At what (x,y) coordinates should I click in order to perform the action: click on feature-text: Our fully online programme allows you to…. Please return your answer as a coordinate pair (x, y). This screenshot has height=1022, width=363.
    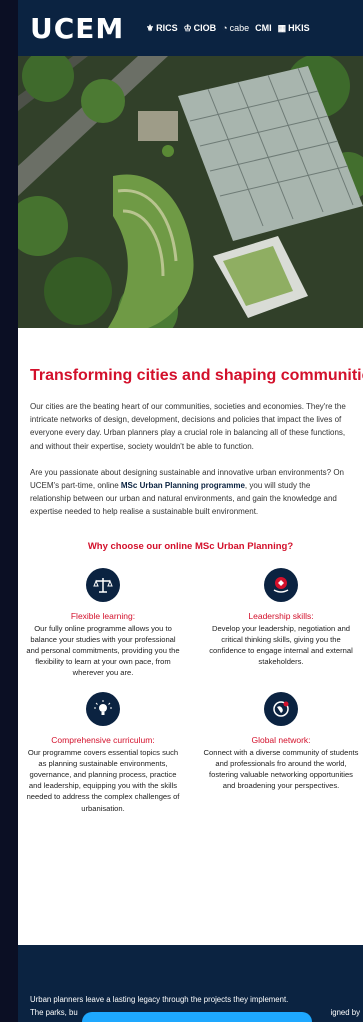
    Looking at the image, I should click on (103, 650).